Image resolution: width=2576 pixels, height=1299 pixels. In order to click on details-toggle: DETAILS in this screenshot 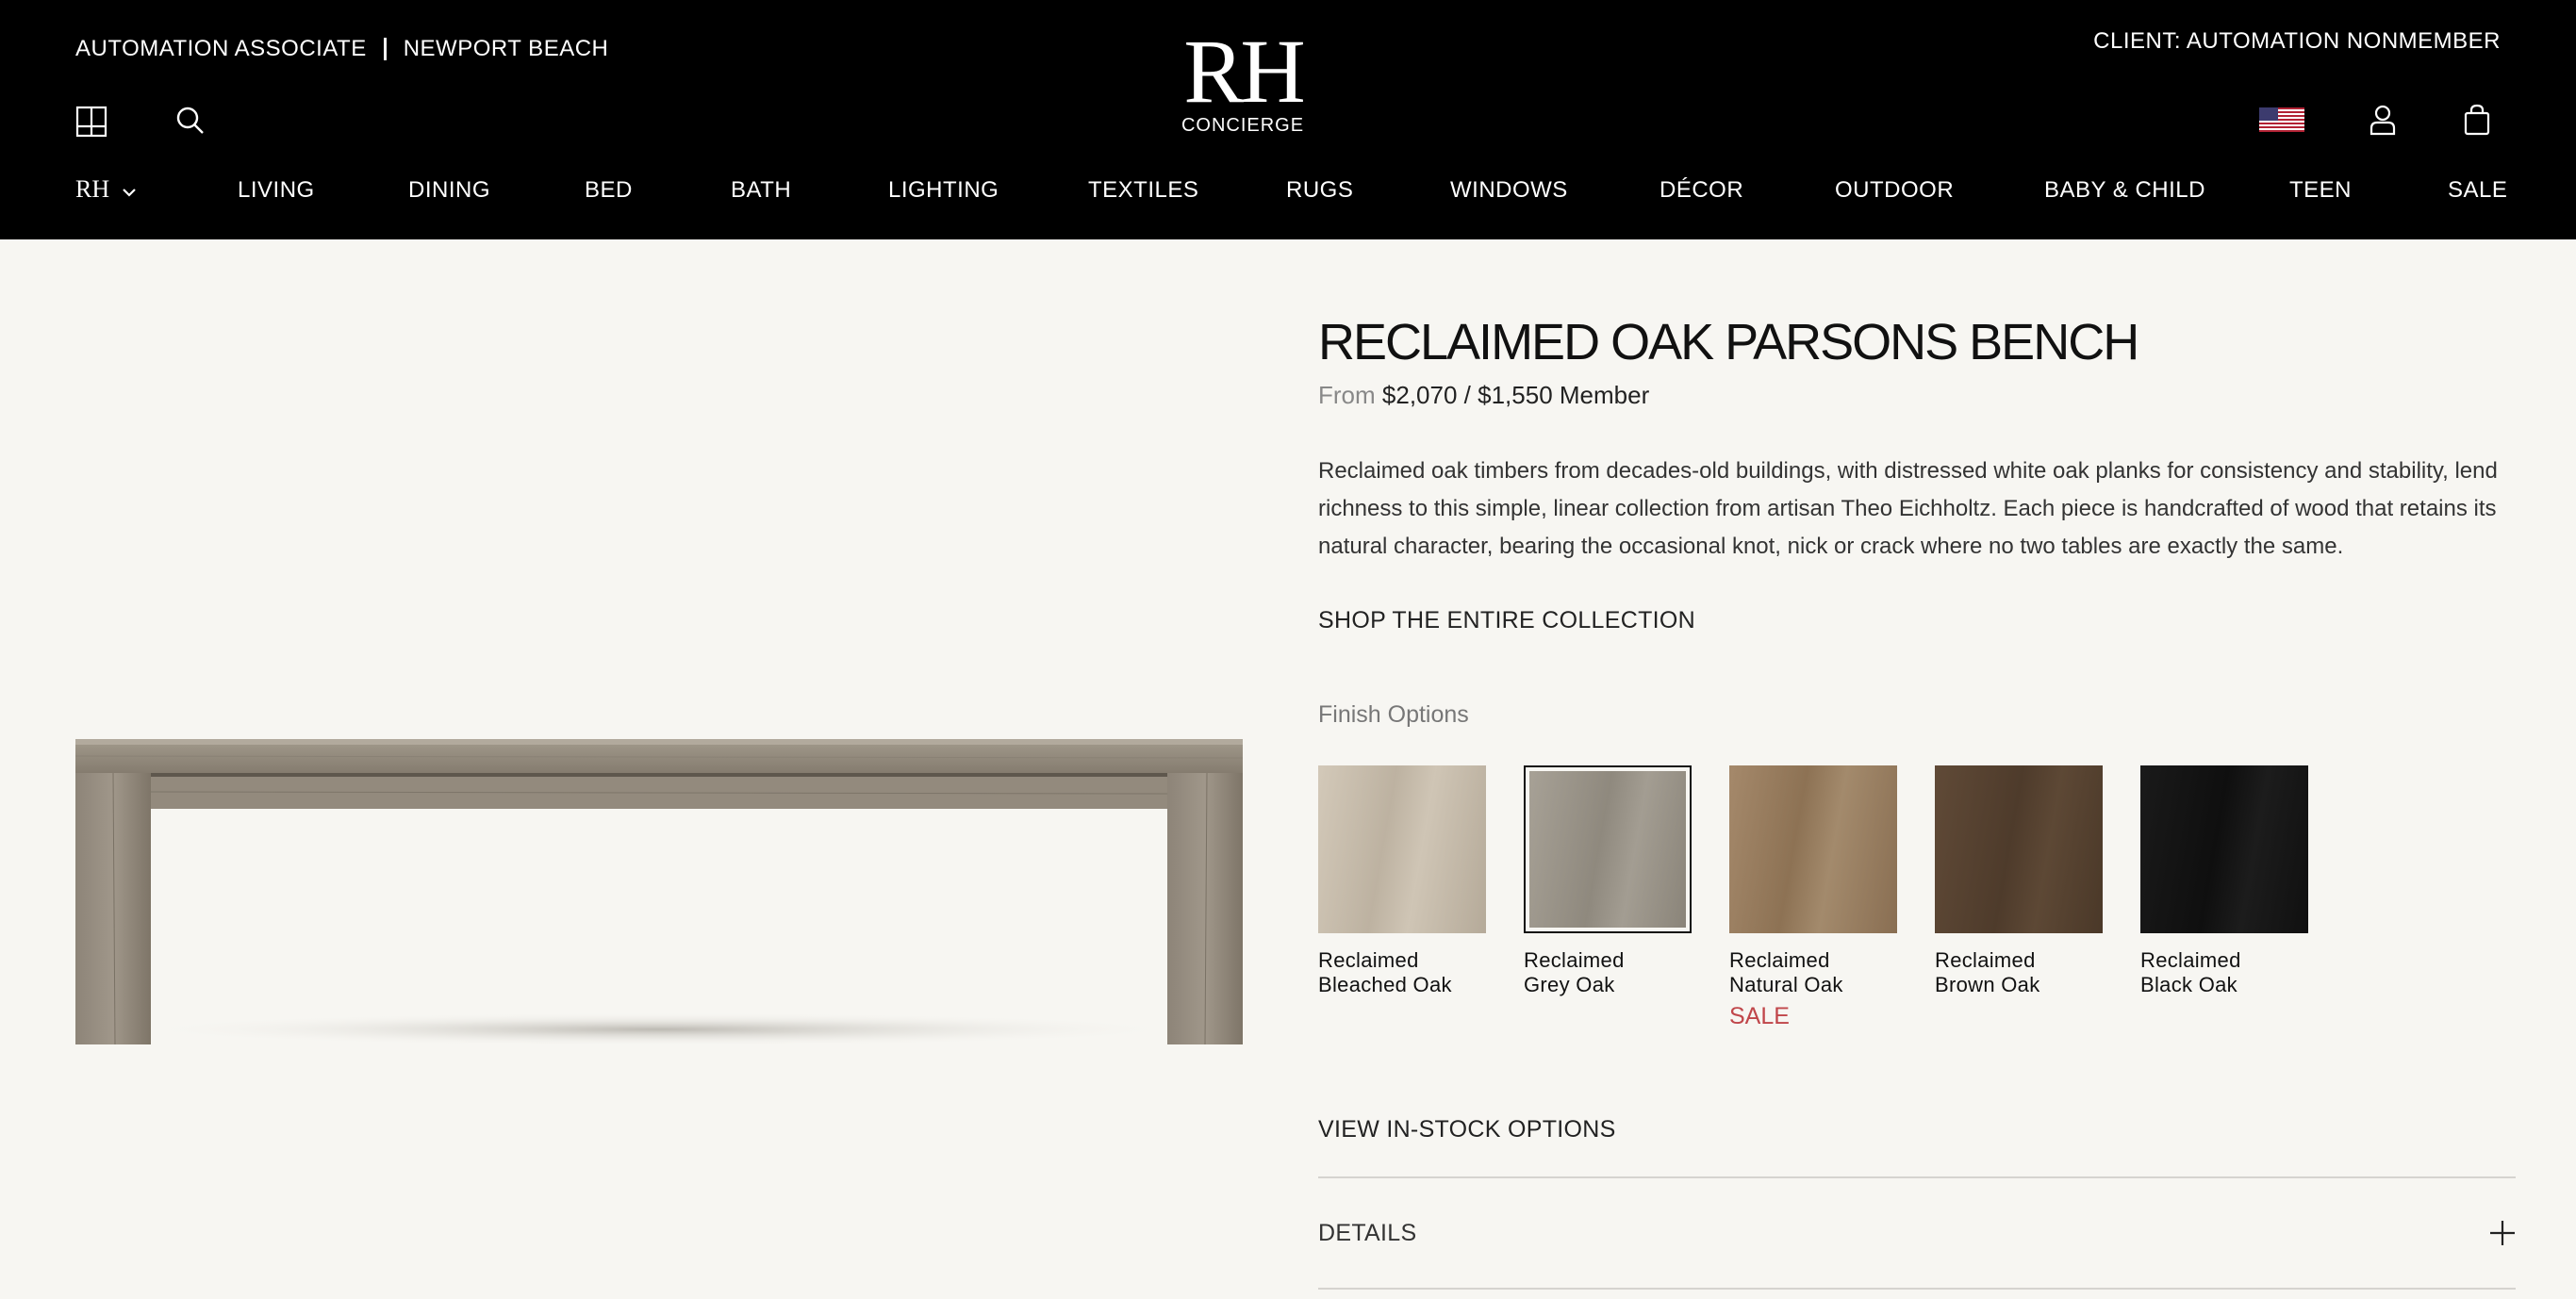, I will do `click(1367, 1233)`.